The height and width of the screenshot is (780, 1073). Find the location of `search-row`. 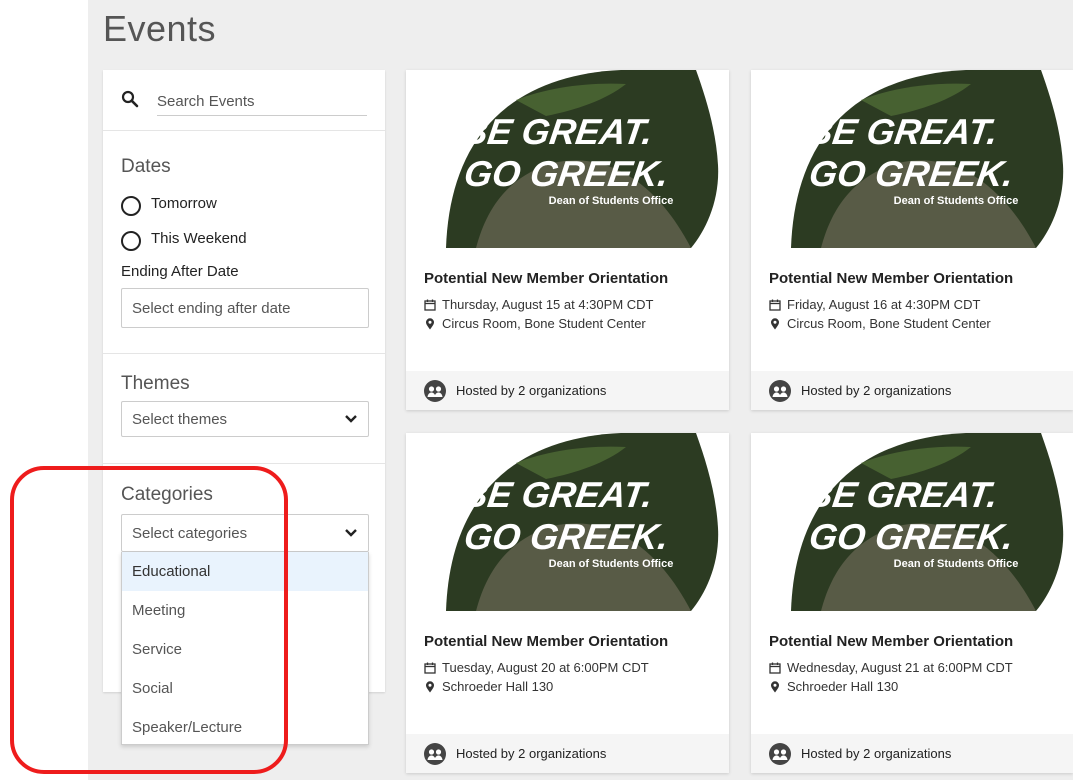

search-row is located at coordinates (244, 103).